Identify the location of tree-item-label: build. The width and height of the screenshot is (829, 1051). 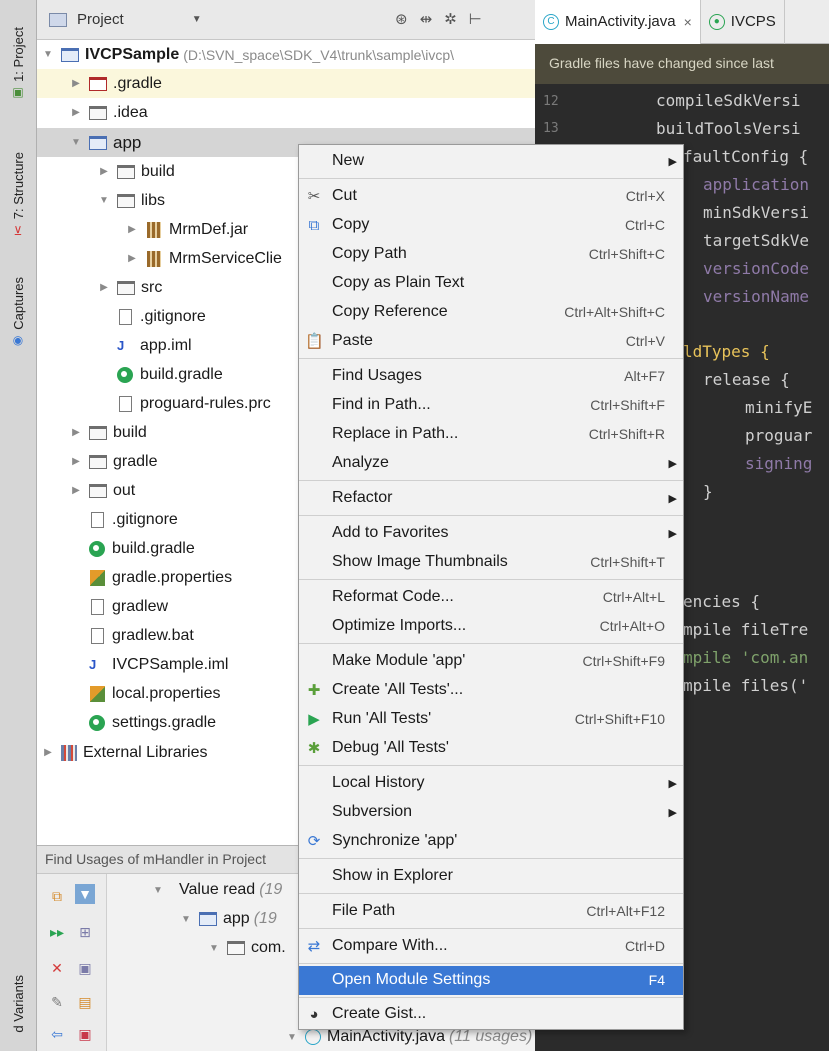
(130, 432).